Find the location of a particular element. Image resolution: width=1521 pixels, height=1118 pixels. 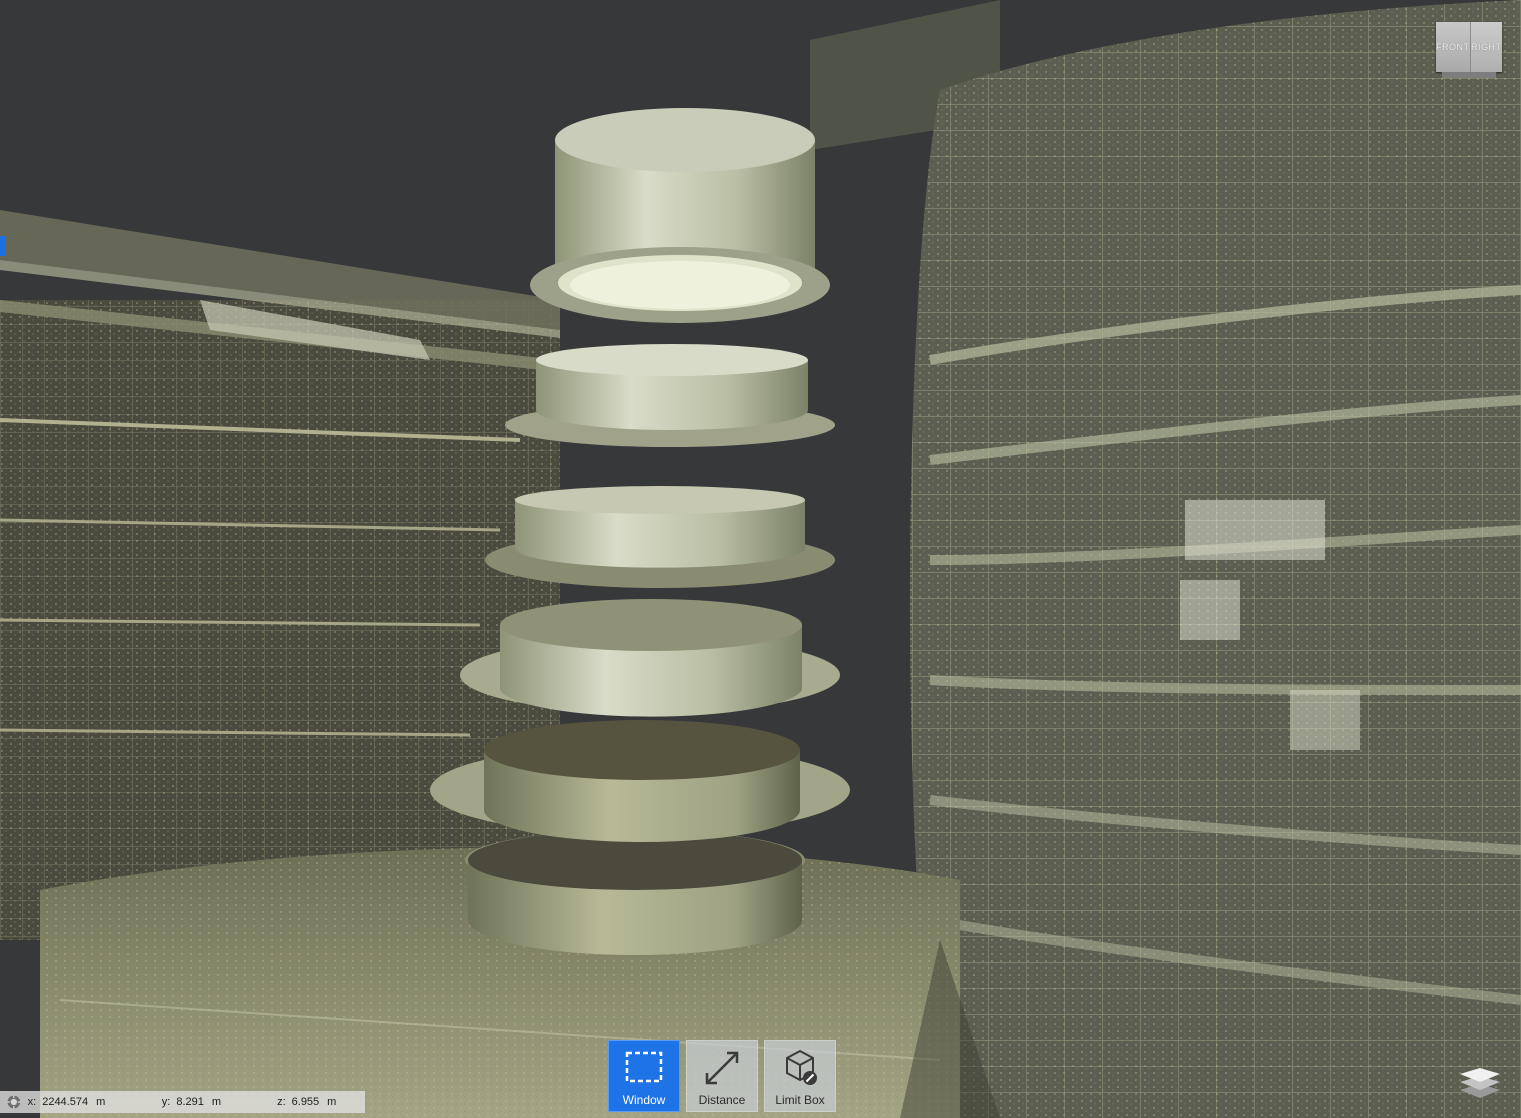

view-cube: FRONT RIGHT is located at coordinates (1469, 50).